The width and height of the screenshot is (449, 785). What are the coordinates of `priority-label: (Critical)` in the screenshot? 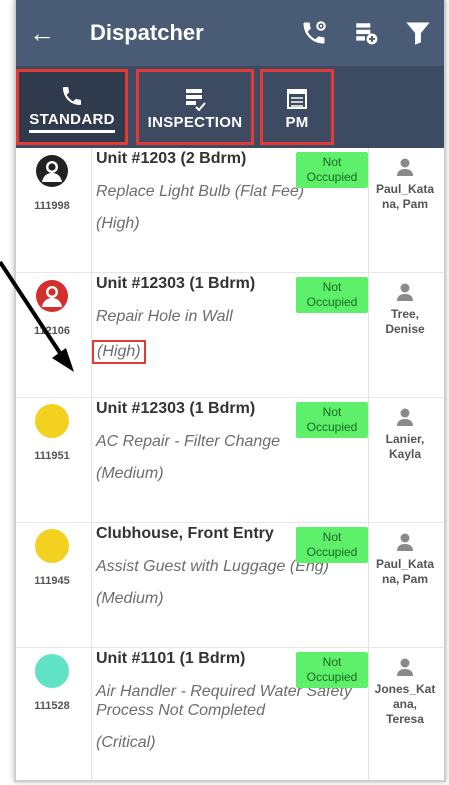 It's located at (126, 742).